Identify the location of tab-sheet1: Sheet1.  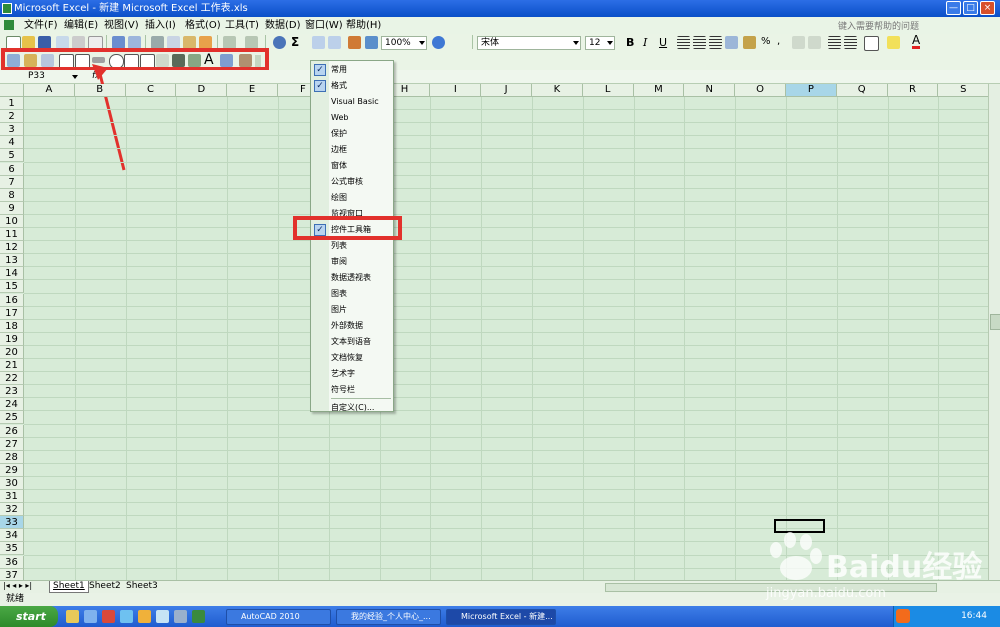
(69, 587).